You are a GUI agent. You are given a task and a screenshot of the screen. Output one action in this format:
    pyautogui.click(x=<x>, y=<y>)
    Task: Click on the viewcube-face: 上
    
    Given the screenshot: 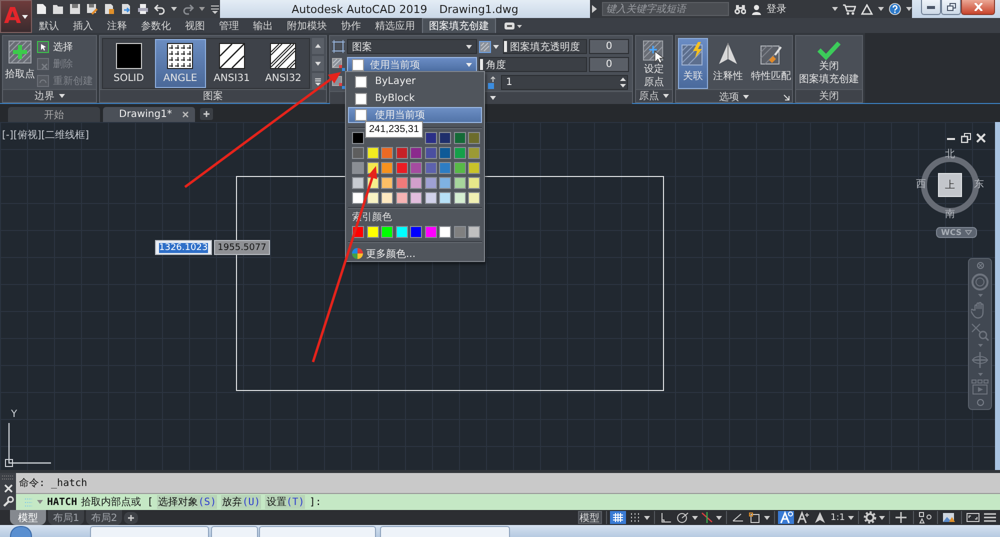 What is the action you would take?
    pyautogui.click(x=950, y=185)
    